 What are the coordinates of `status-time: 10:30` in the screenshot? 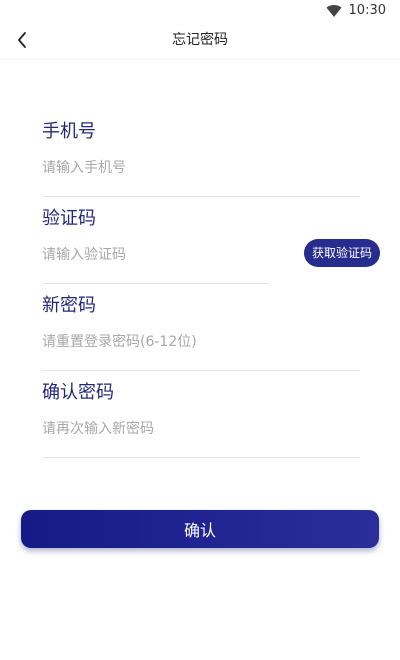 It's located at (367, 10).